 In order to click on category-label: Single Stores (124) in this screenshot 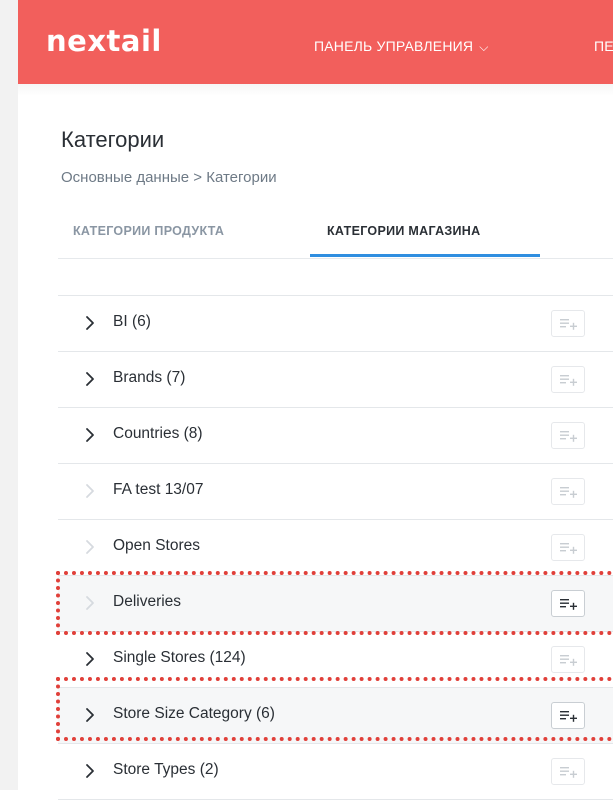, I will do `click(179, 657)`.